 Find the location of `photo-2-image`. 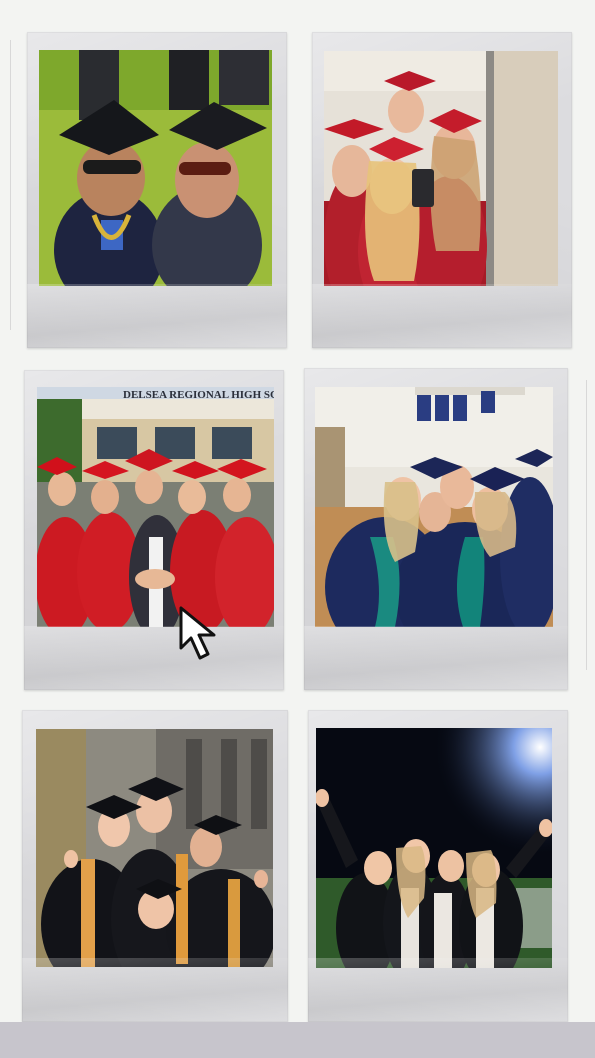

photo-2-image is located at coordinates (441, 168).